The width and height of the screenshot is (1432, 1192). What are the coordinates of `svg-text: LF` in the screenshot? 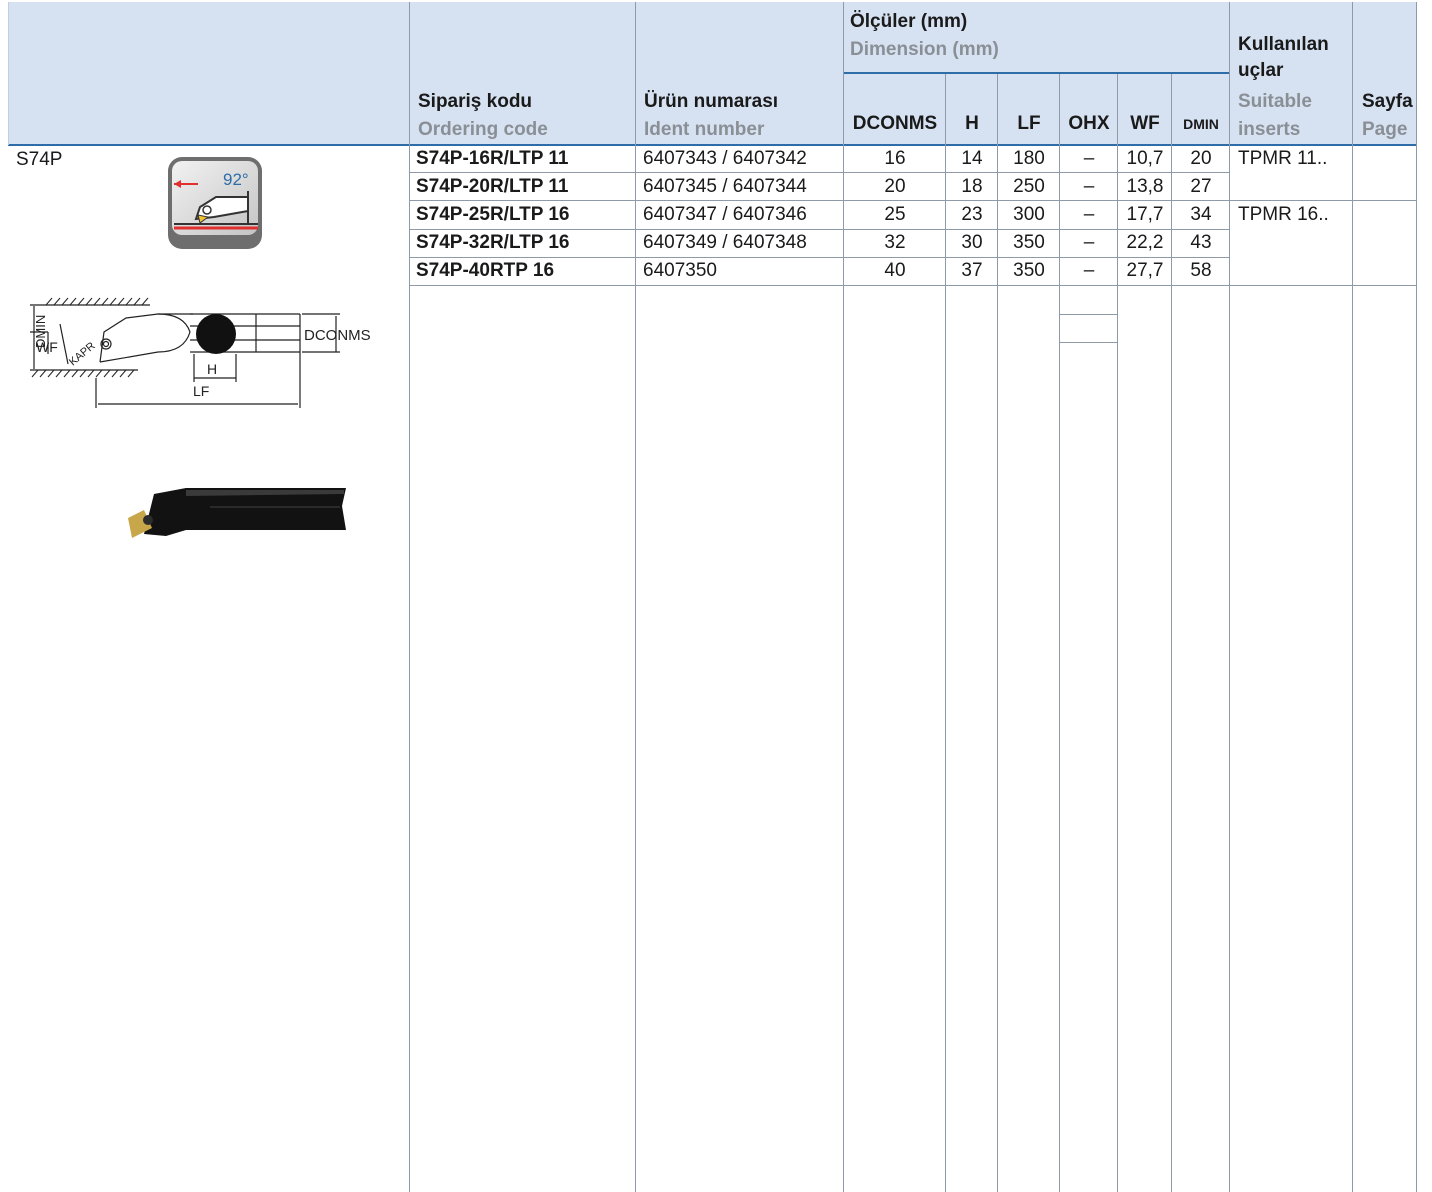 It's located at (201, 391).